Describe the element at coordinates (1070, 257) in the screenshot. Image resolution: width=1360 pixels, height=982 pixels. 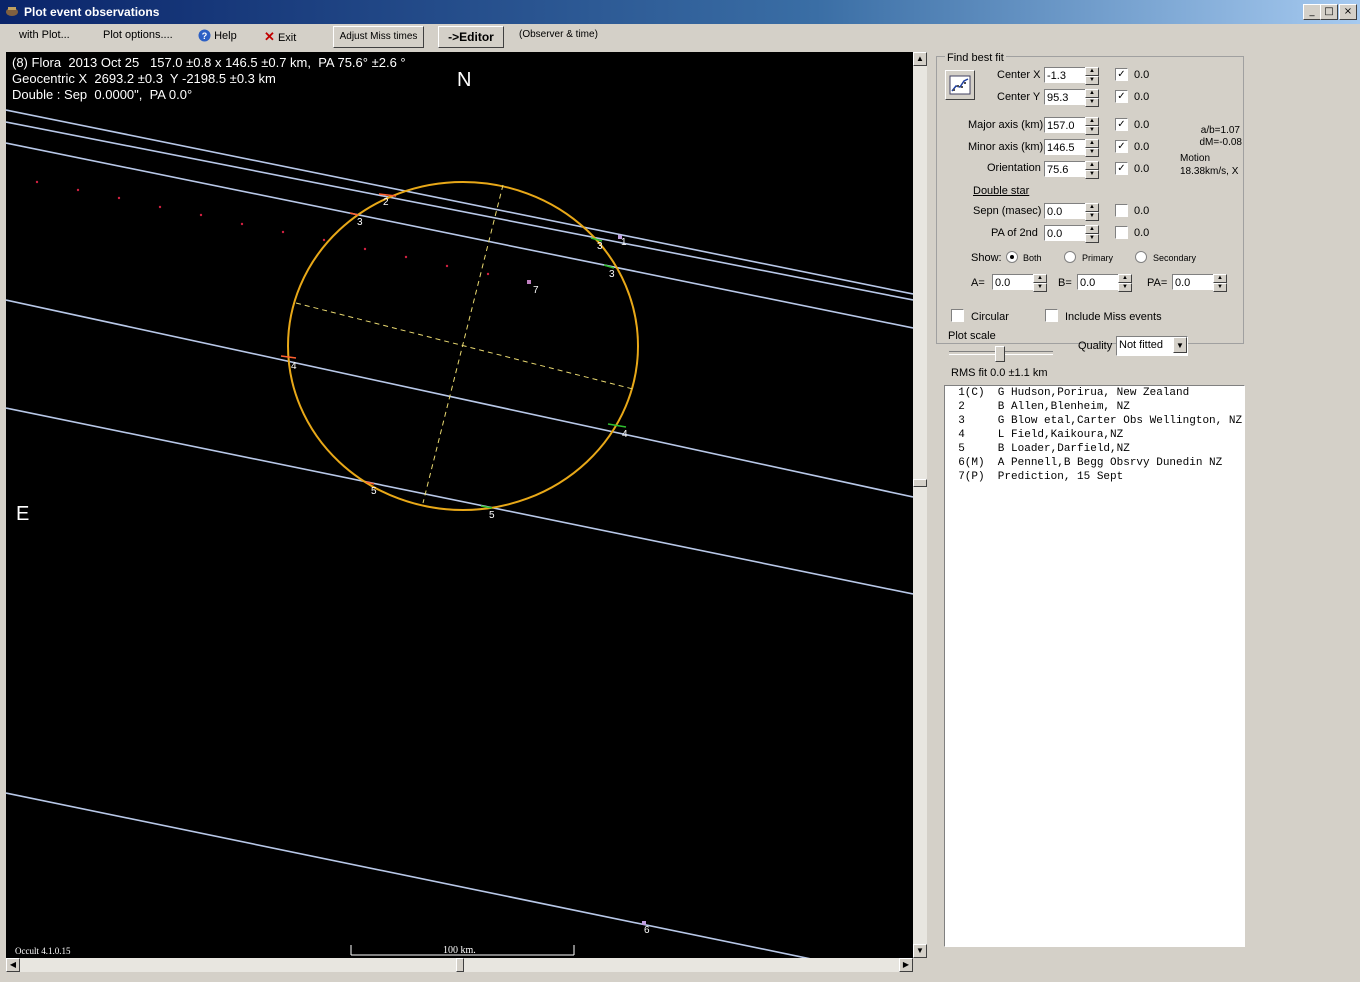
I see `radio-primary` at that location.